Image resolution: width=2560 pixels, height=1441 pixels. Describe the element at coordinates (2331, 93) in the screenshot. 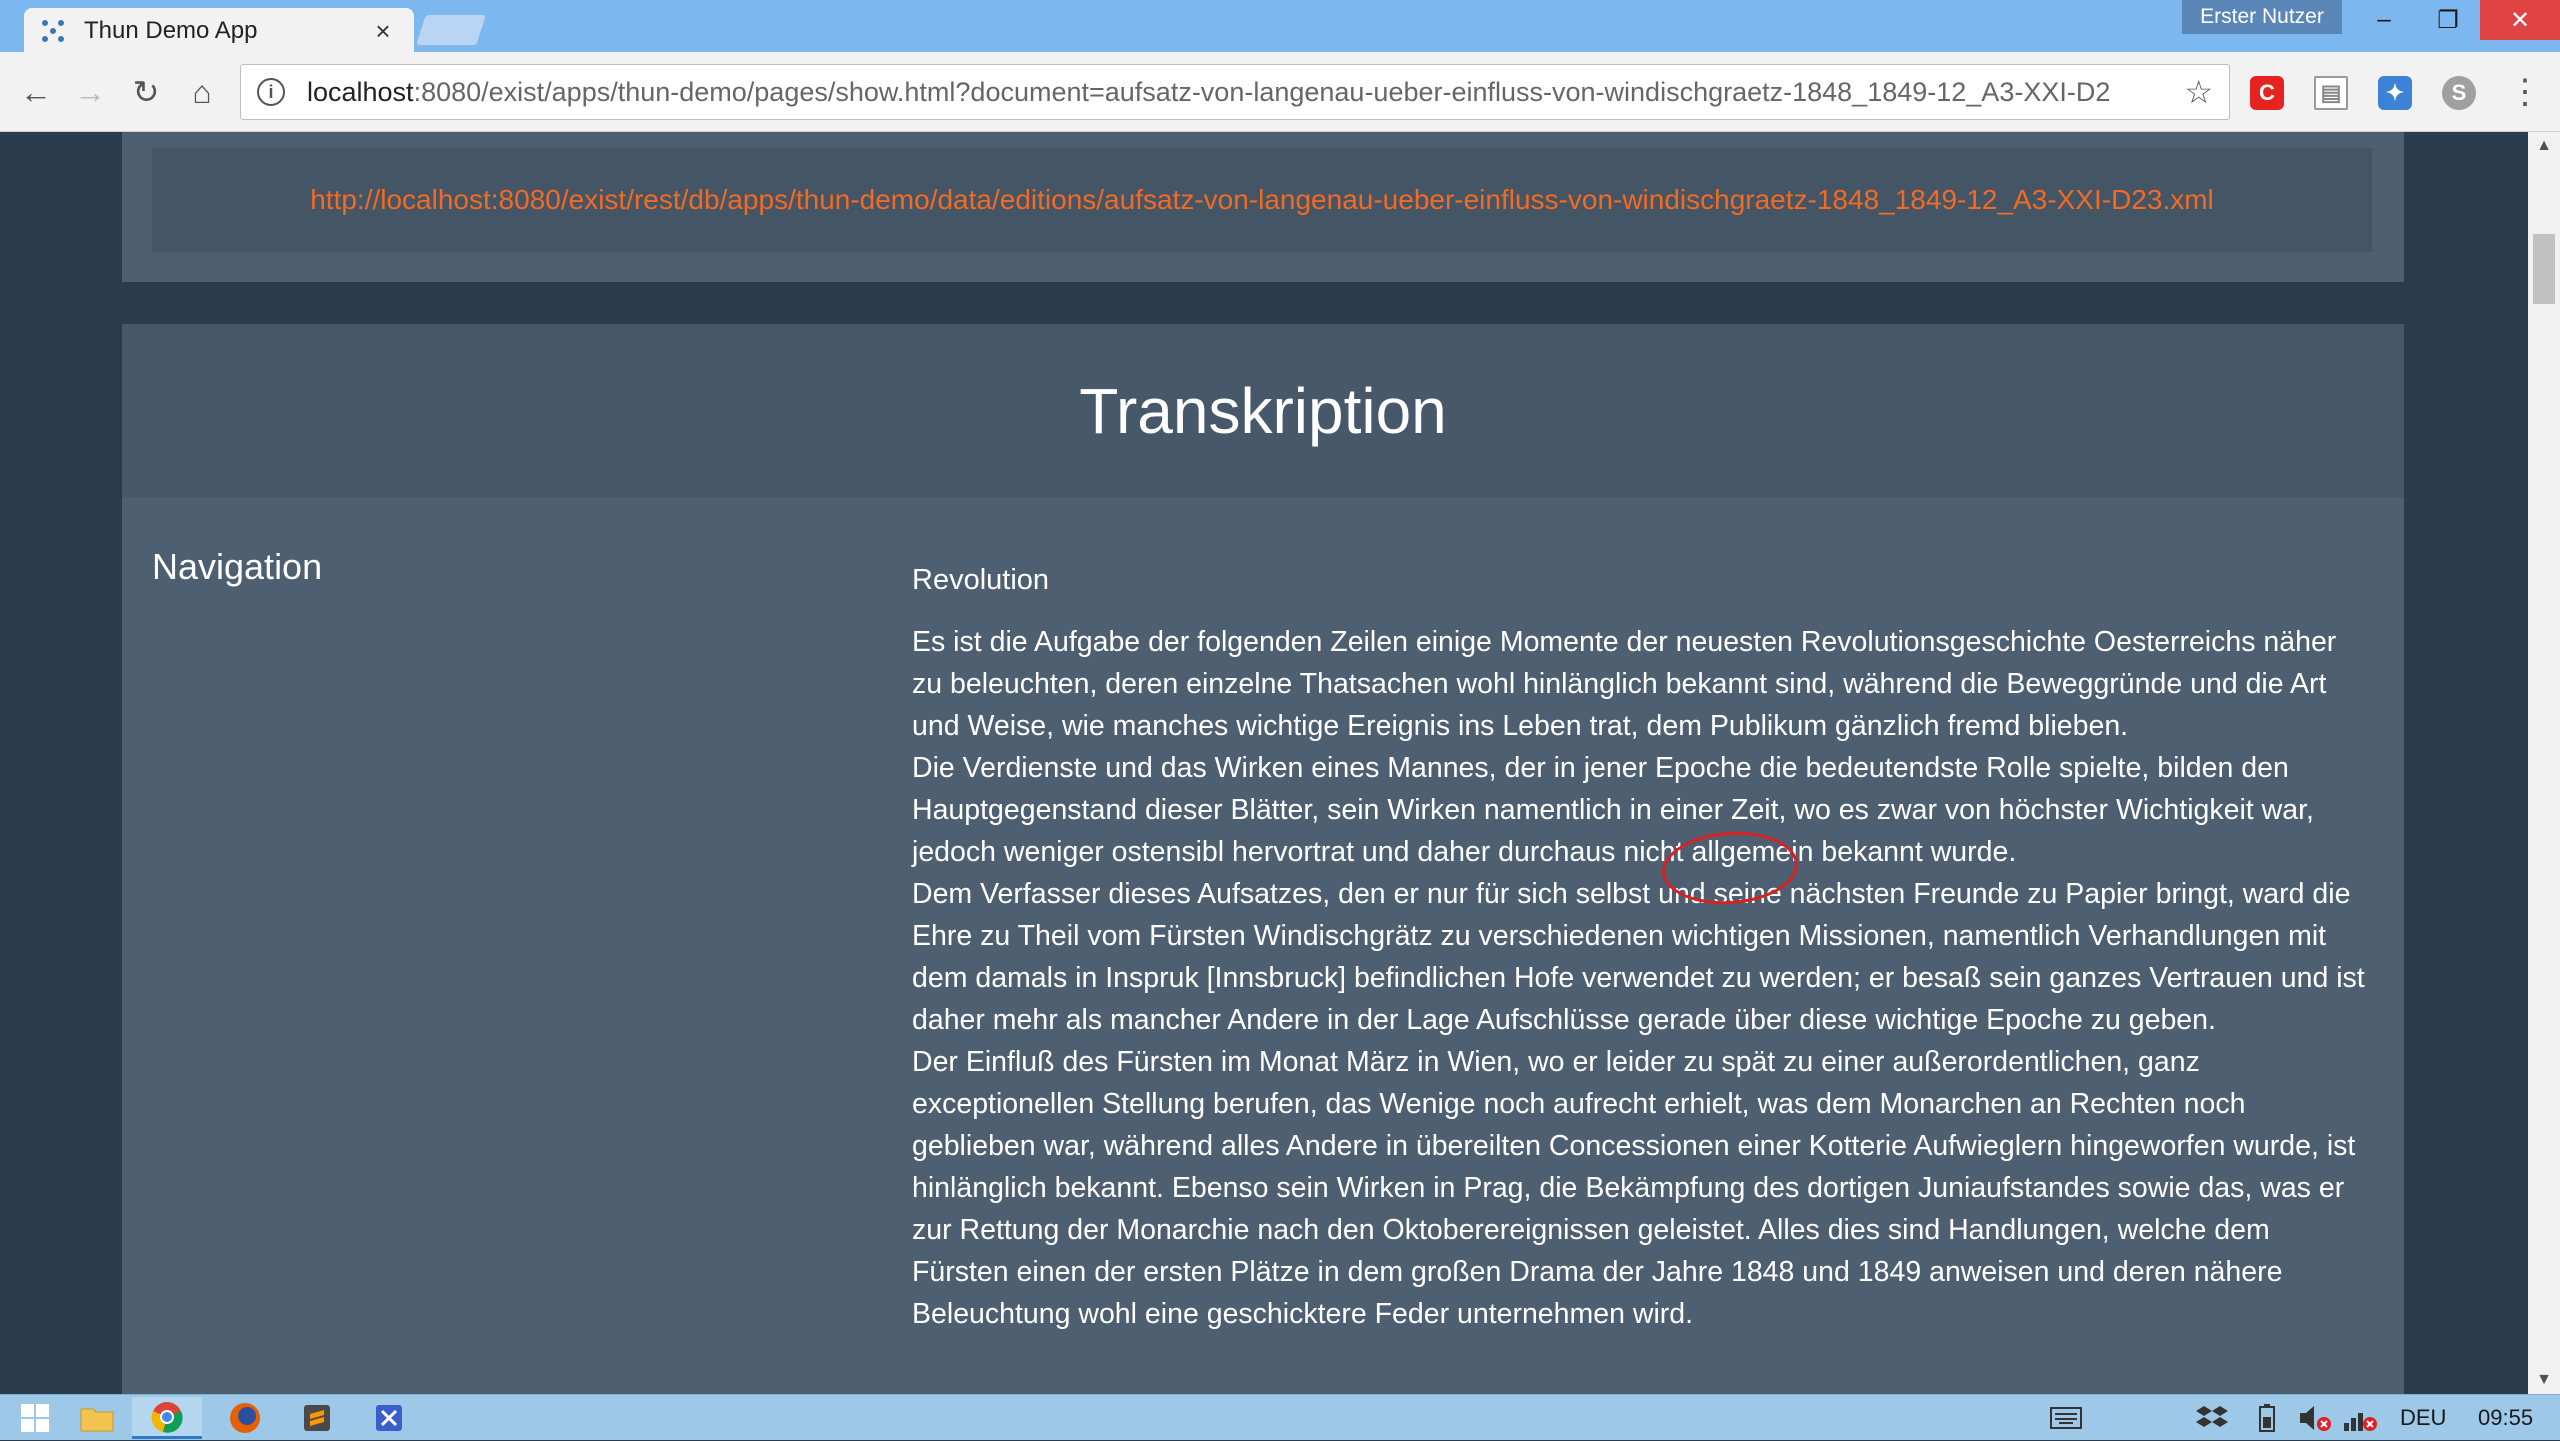

I see `document-extension-icon: ▤` at that location.